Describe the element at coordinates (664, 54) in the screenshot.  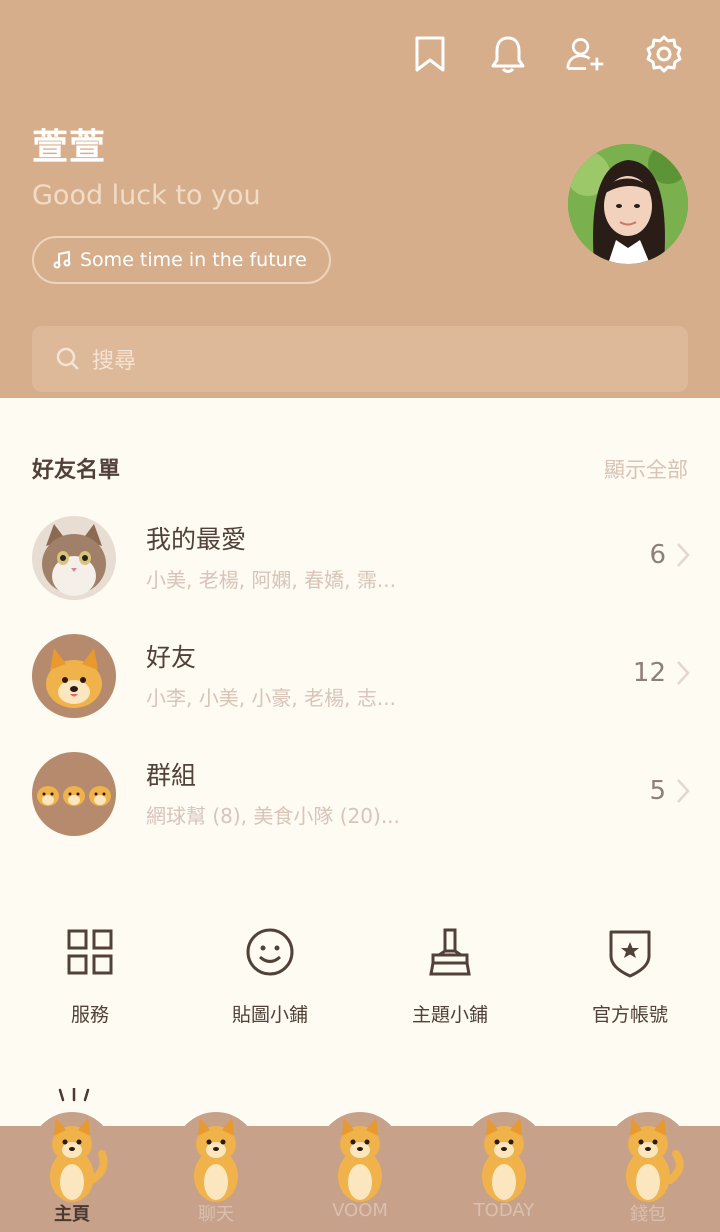
I see `settings-icon` at that location.